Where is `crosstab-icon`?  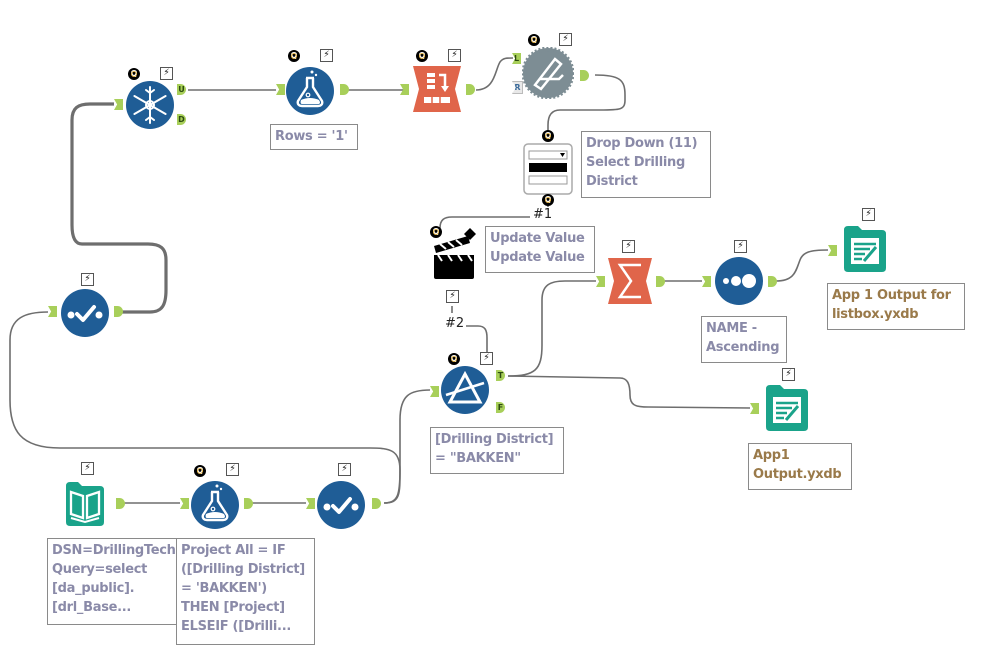 crosstab-icon is located at coordinates (437, 89).